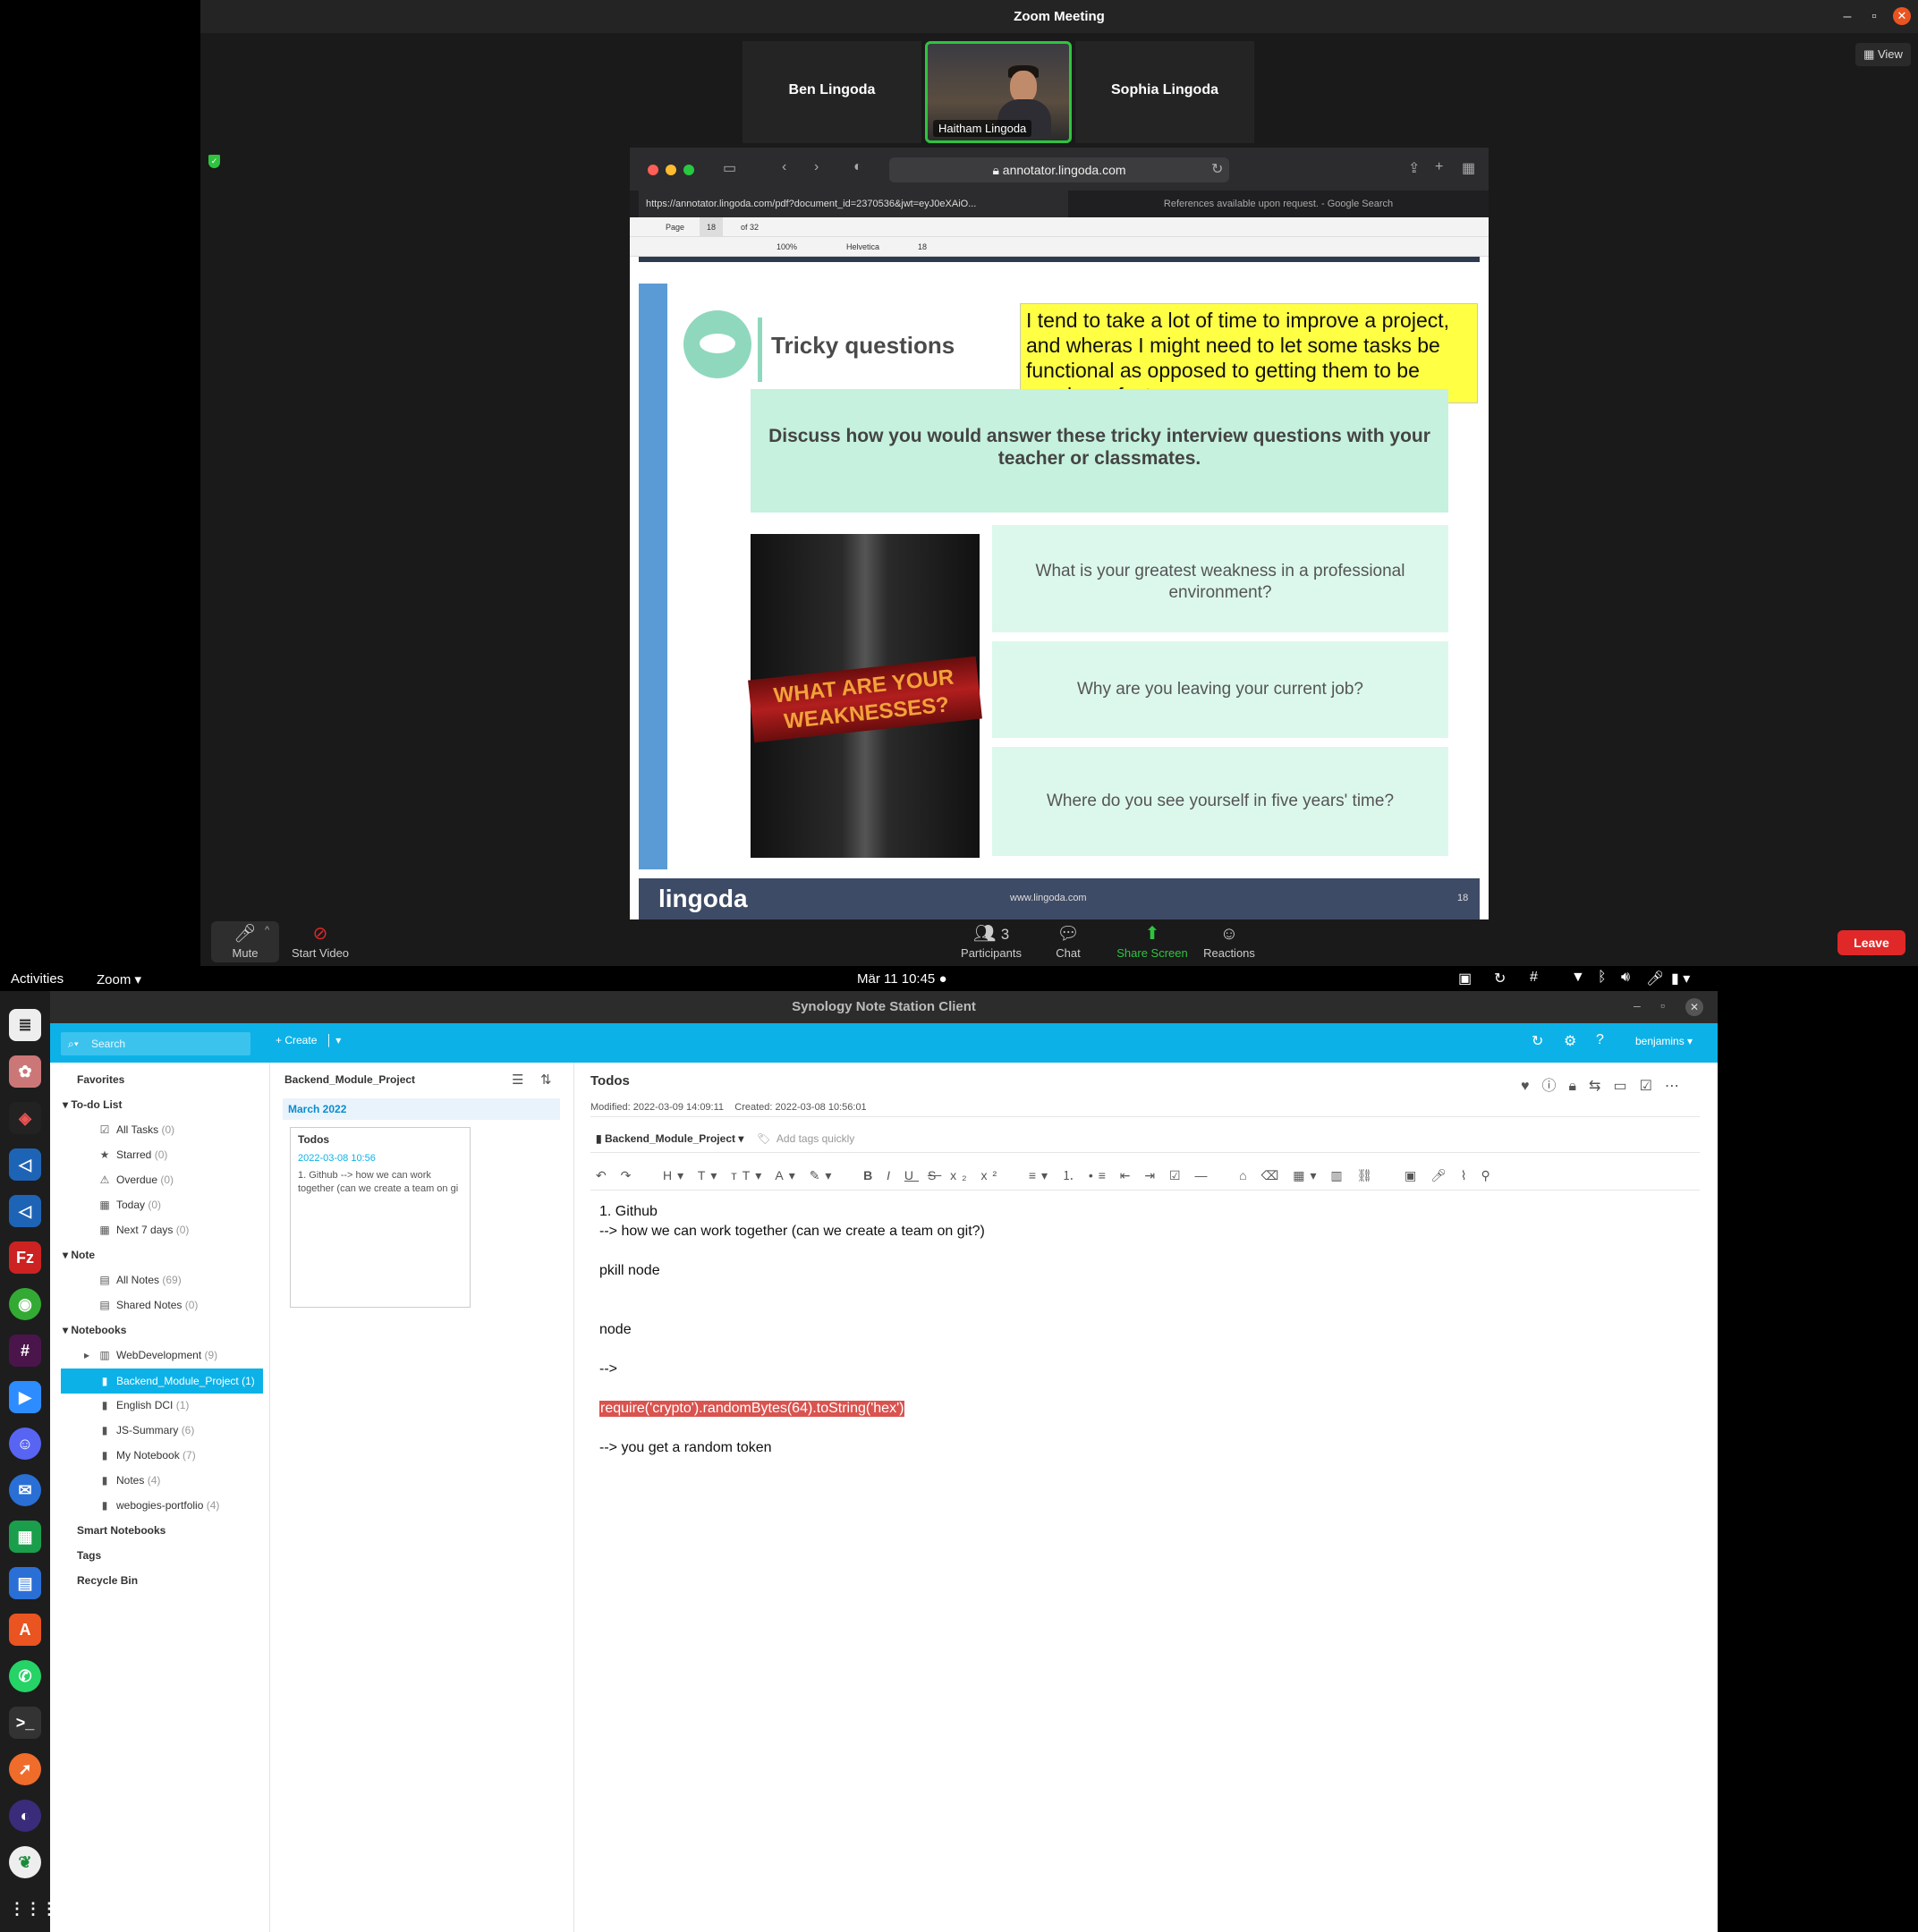 Image resolution: width=1918 pixels, height=1932 pixels. Describe the element at coordinates (143, 1230) in the screenshot. I see `sidebar-item-next-7-days: ▦ Next 7 days (0)` at that location.